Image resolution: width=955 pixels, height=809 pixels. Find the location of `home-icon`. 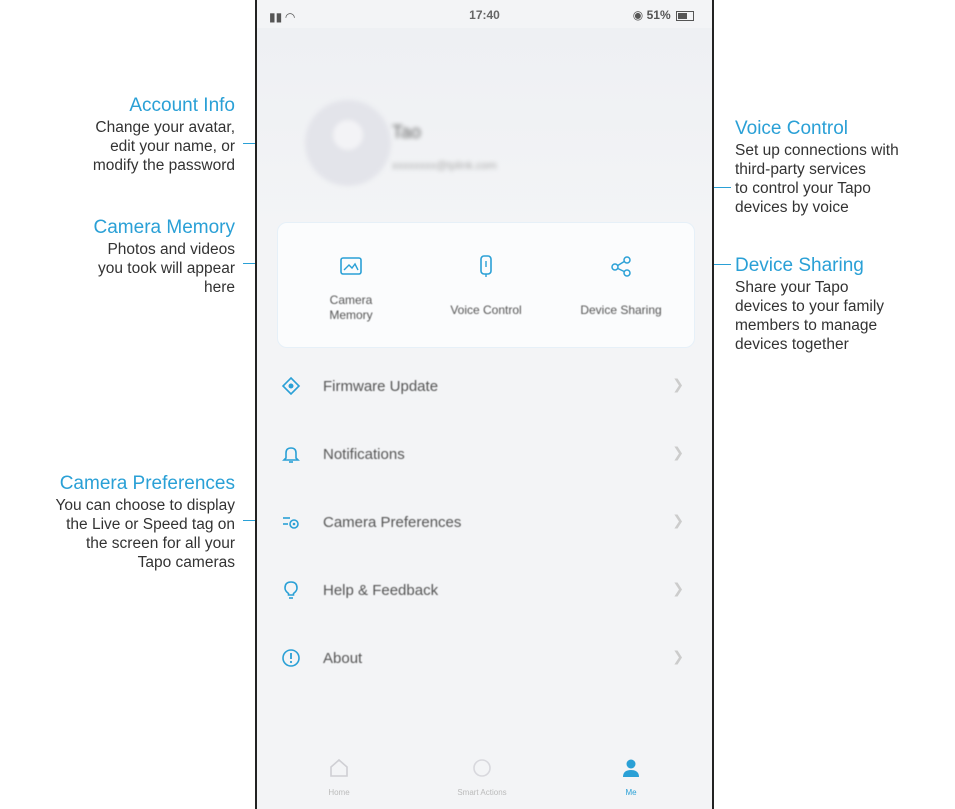

home-icon is located at coordinates (339, 767).